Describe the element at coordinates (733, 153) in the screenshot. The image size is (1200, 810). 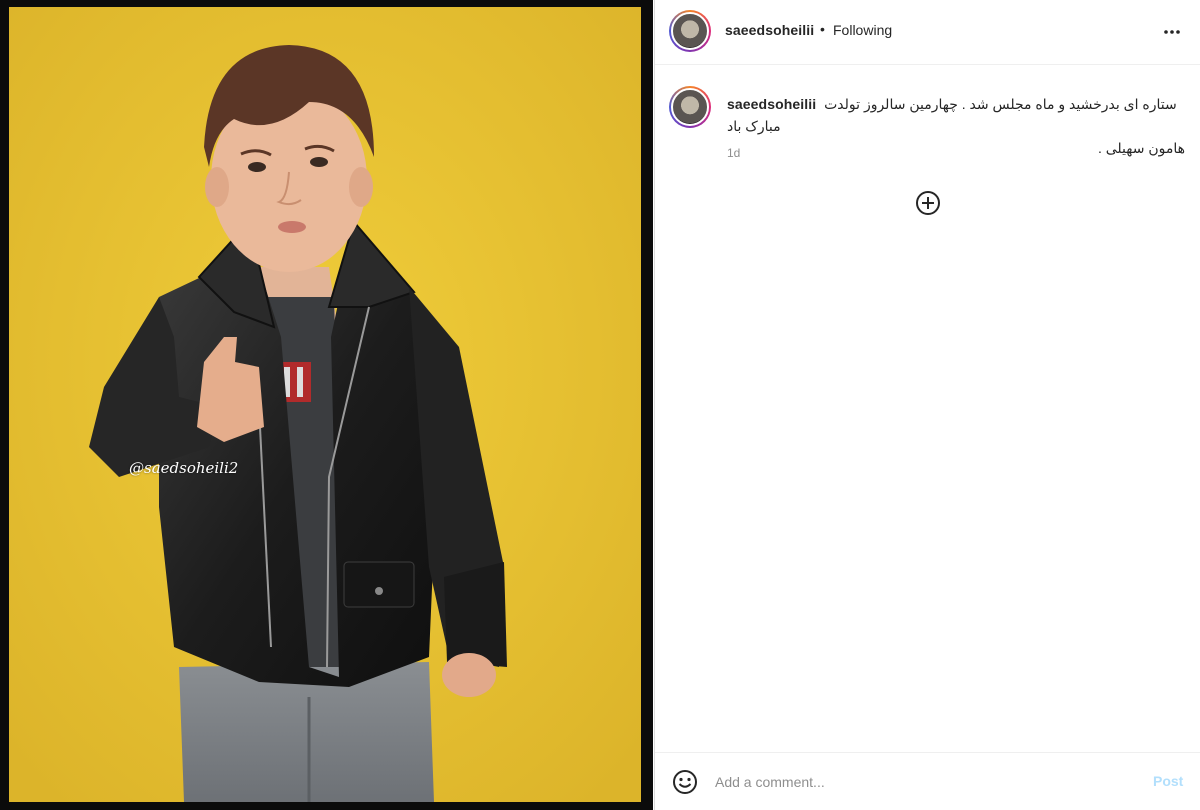
I see `post-timestamp: 1d` at that location.